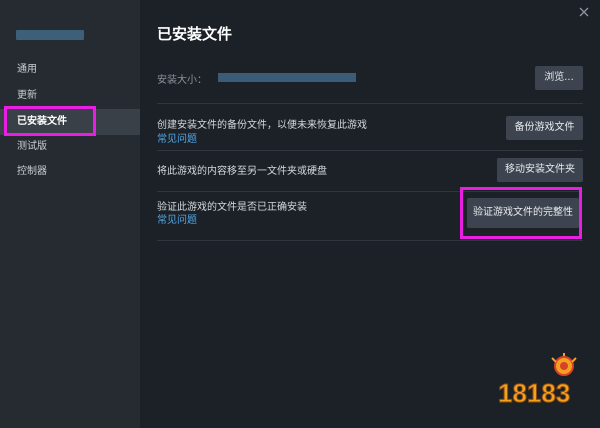  I want to click on install-size-label: 安装大小：, so click(182, 80).